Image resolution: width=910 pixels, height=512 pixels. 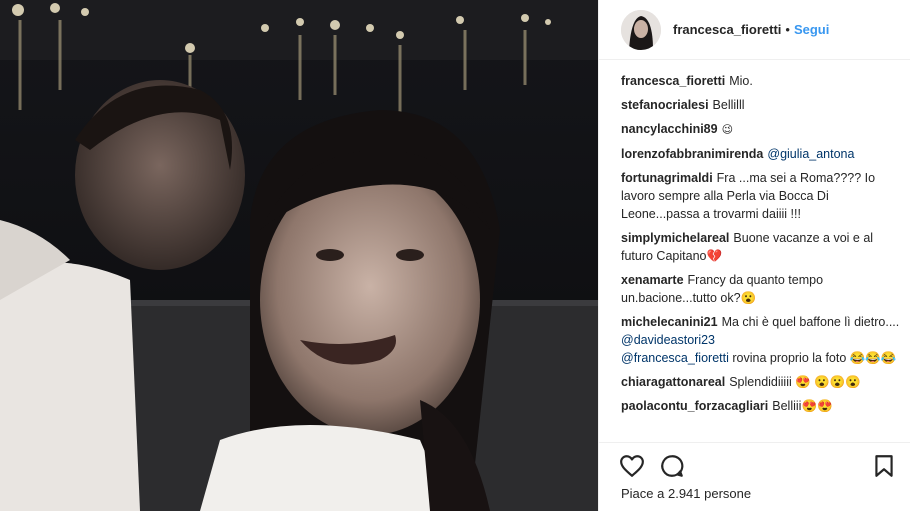 I want to click on comment-item: stefanocrialesi Bellilll, so click(x=762, y=105).